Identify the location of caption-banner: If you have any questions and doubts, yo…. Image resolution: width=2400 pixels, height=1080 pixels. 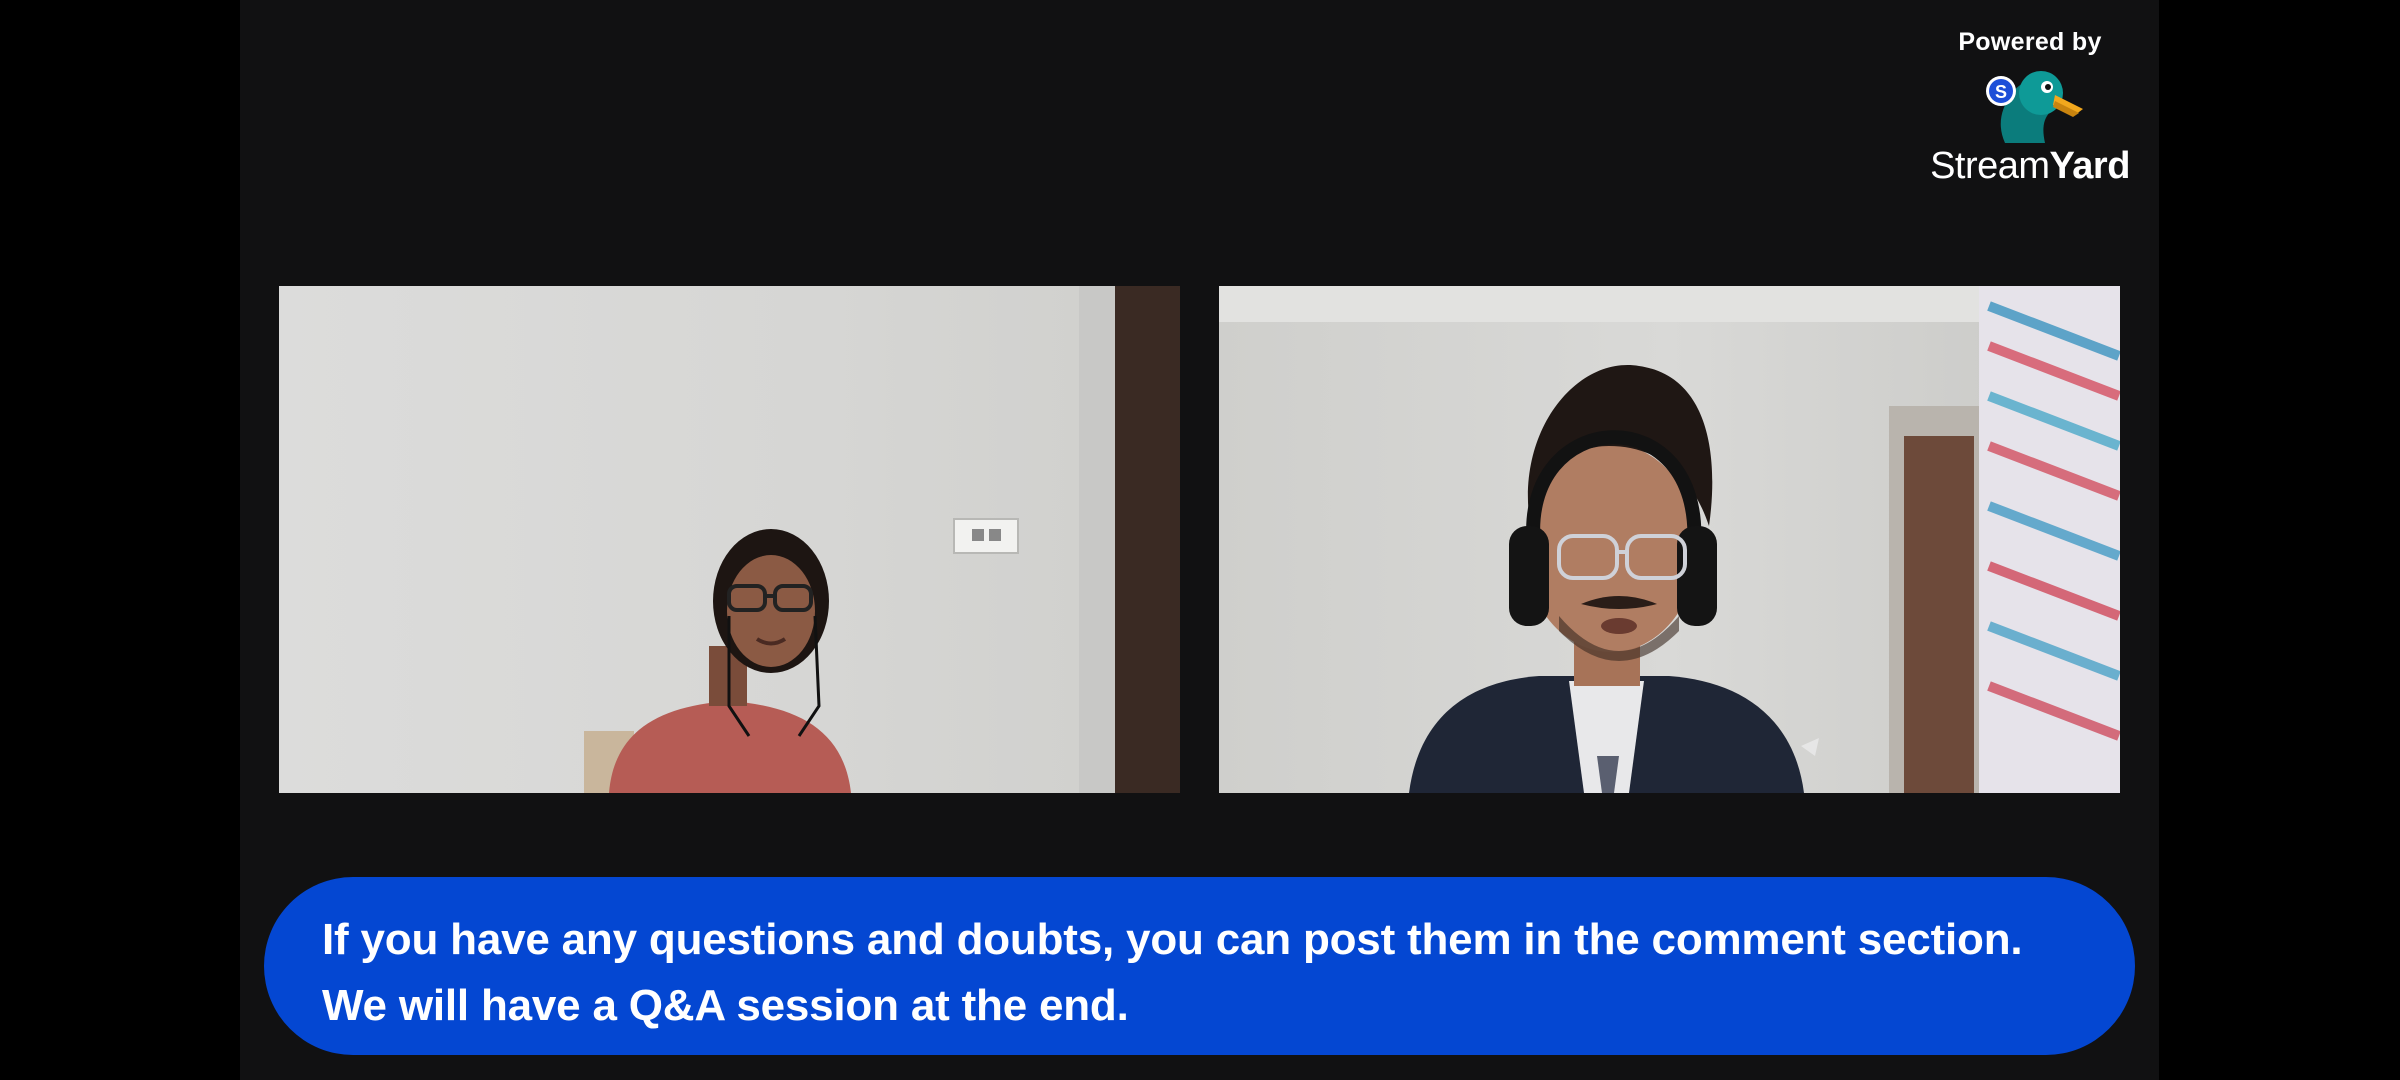
(1199, 966).